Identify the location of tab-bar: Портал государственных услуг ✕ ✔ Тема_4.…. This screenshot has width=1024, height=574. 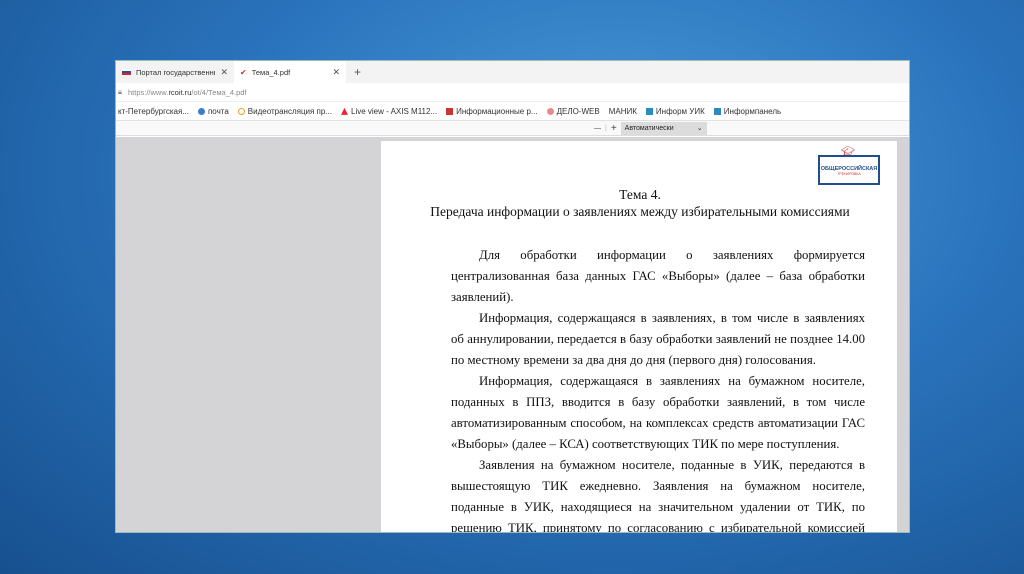
(512, 72).